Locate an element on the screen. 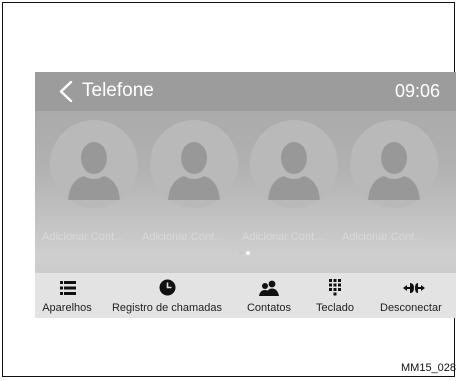 The height and width of the screenshot is (381, 459). tab-label: Registro de chamadas is located at coordinates (167, 308).